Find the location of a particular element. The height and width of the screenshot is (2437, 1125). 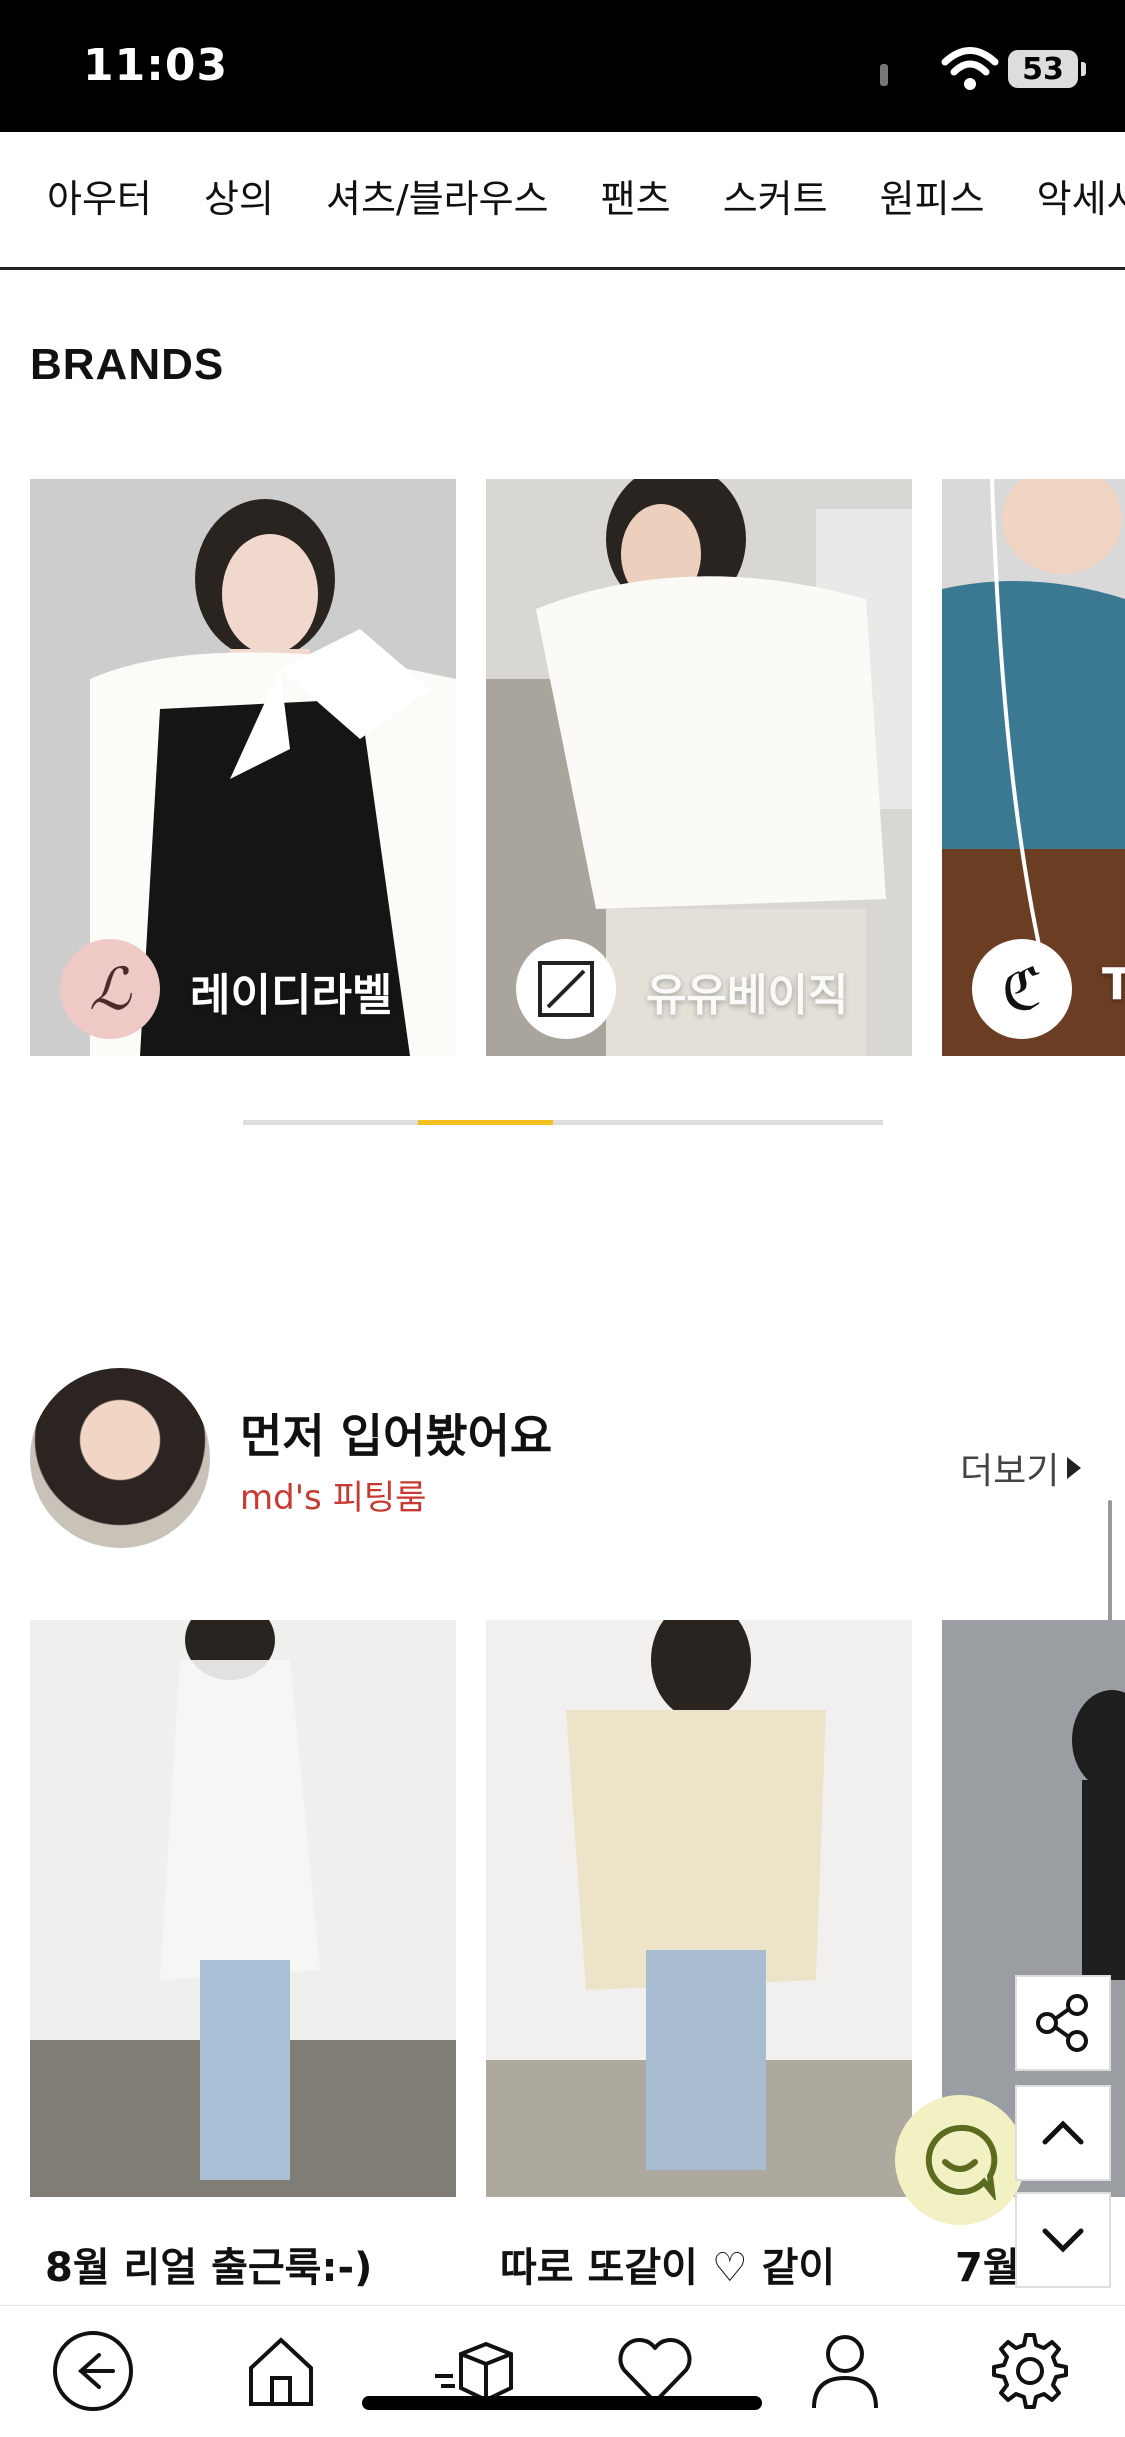

chevron-up-icon is located at coordinates (1063, 2132).